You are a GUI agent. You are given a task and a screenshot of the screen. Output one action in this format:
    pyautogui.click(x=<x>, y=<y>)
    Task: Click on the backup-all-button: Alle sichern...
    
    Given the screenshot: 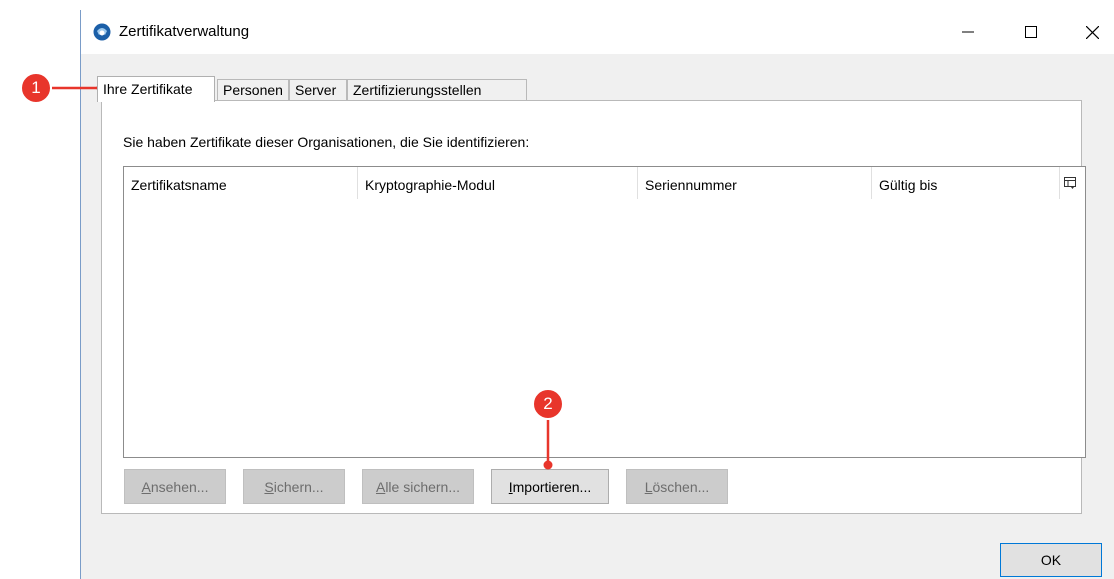 What is the action you would take?
    pyautogui.click(x=418, y=486)
    